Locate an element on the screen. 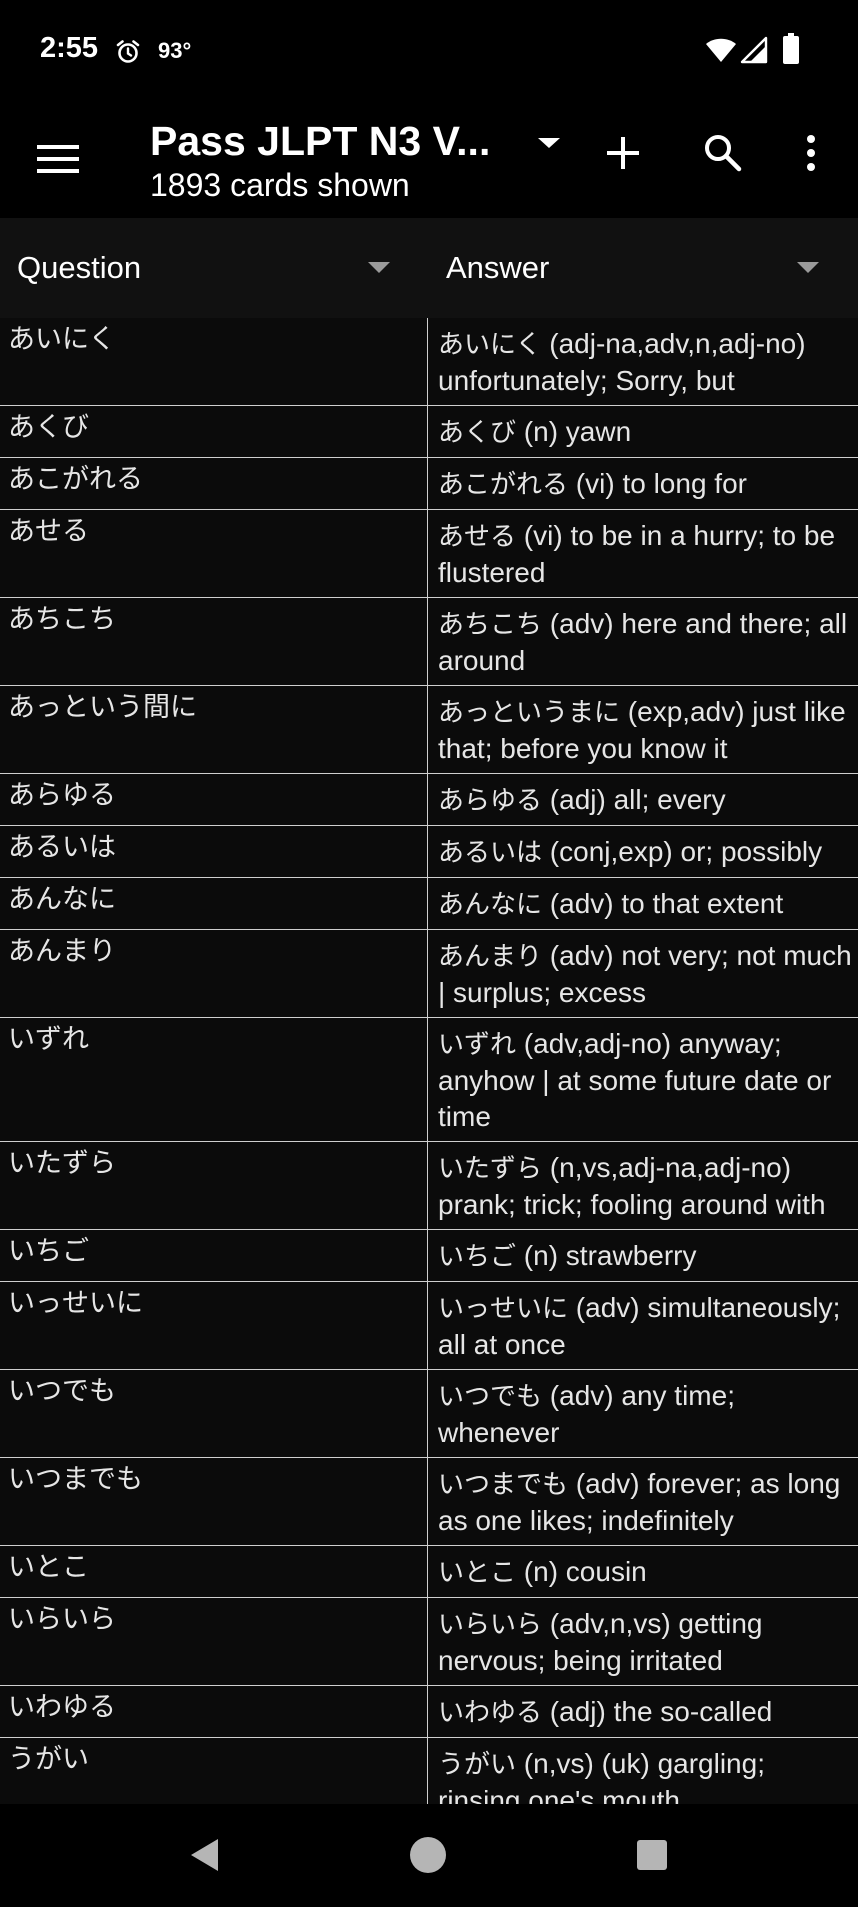 This screenshot has height=1907, width=858. question-cell: あっという間に is located at coordinates (214, 729).